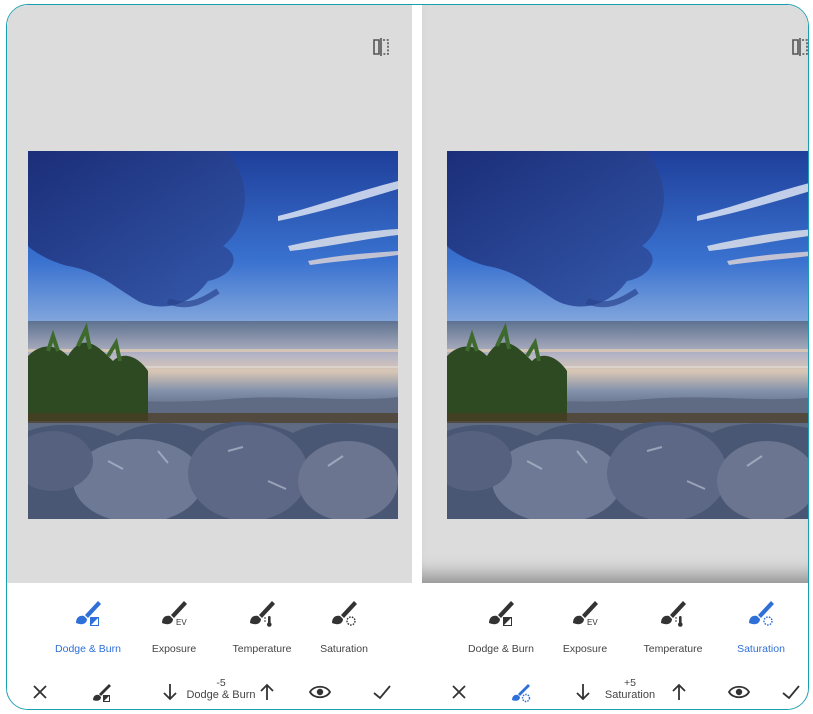 The height and width of the screenshot is (714, 813). I want to click on panel-divider, so click(417, 295).